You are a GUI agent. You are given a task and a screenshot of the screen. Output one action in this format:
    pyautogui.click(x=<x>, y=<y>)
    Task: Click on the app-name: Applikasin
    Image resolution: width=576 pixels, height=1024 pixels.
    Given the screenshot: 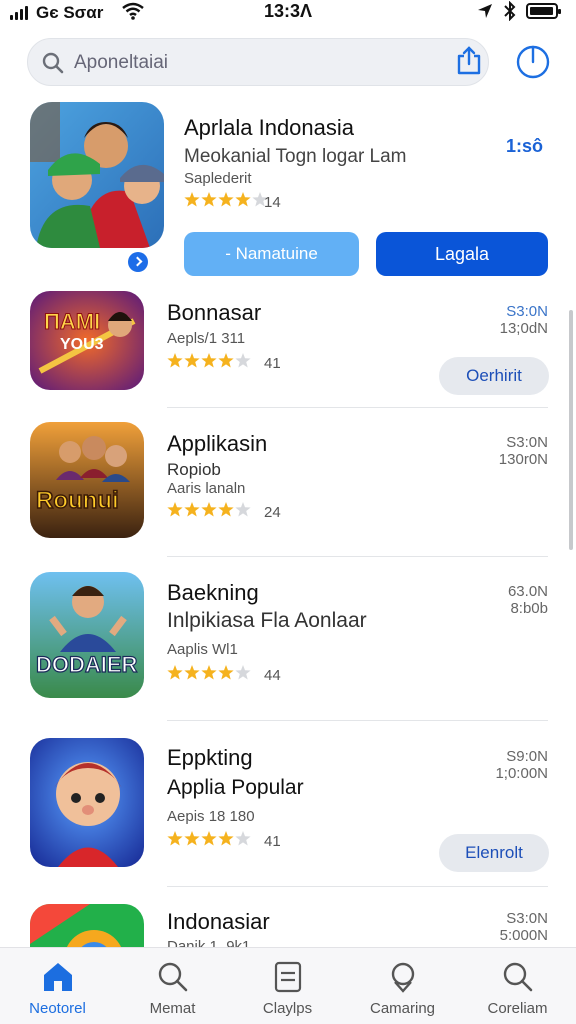 What is the action you would take?
    pyautogui.click(x=217, y=444)
    